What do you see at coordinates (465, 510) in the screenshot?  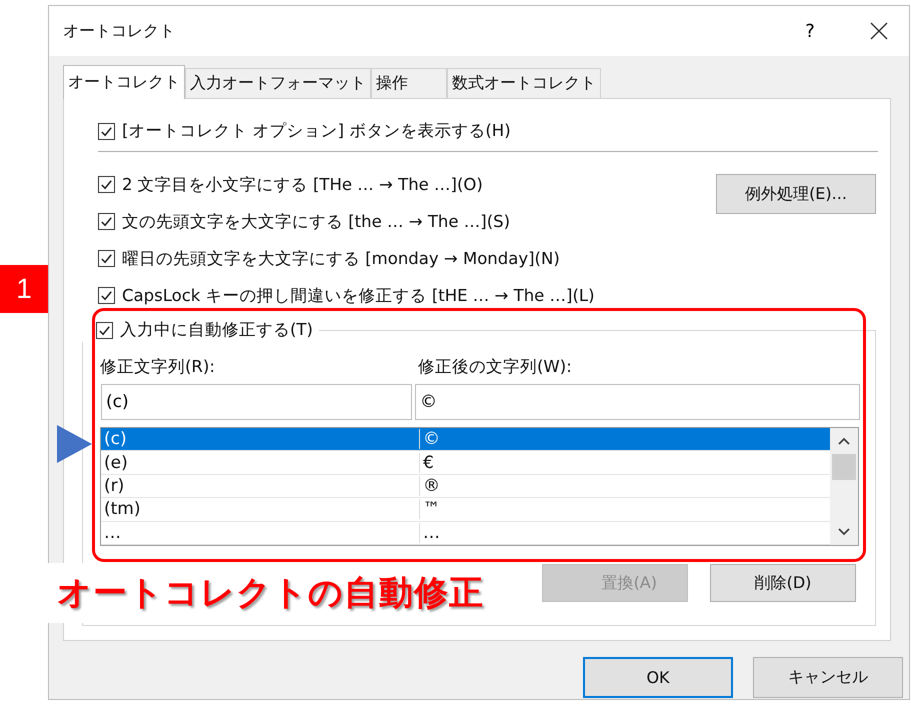 I see `list-row: (tm) ™` at bounding box center [465, 510].